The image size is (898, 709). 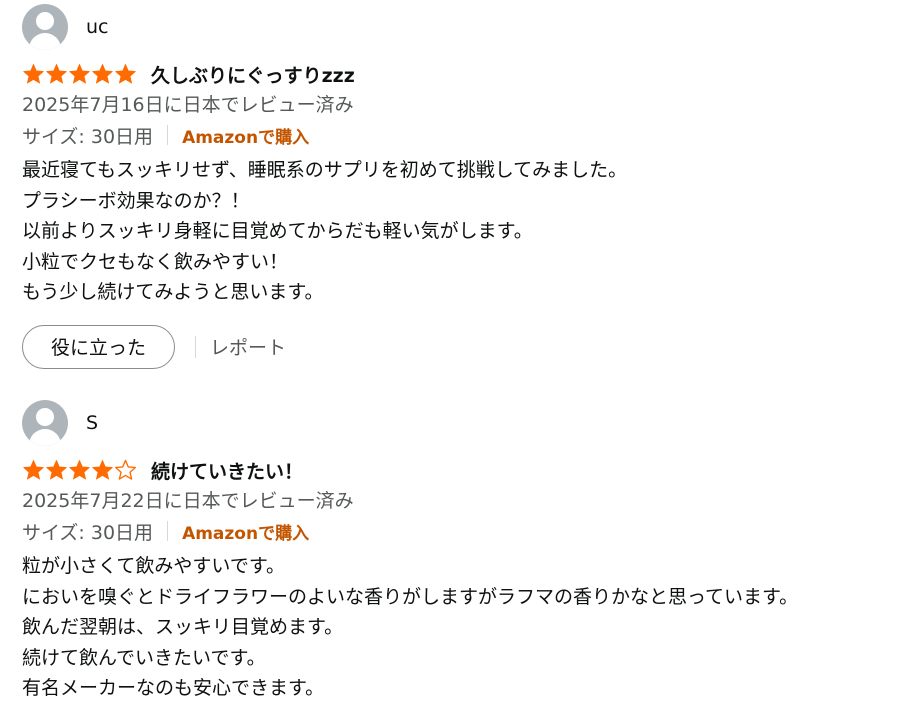 I want to click on review-body-line: 粒が小さくて飲みやすいです。, so click(x=153, y=566).